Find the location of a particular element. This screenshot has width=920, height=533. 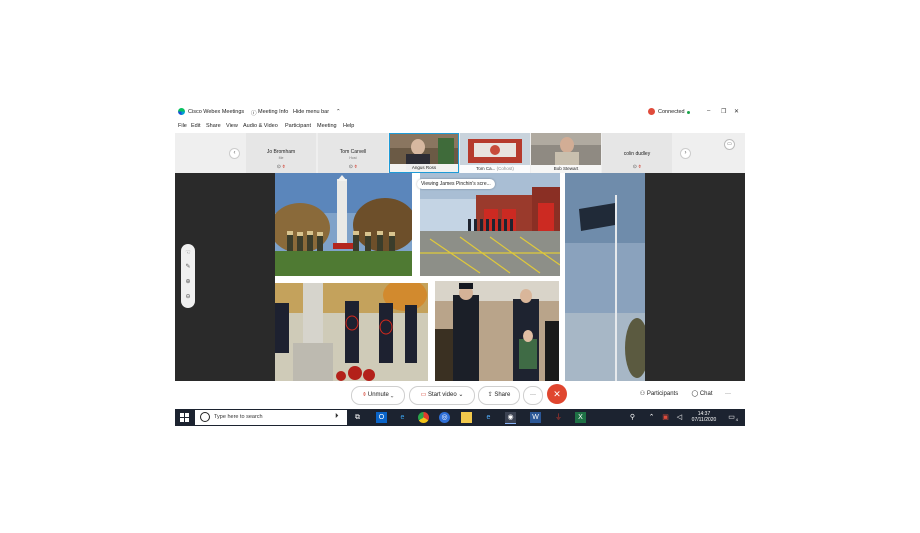

people-icon: ⚲ is located at coordinates (632, 417).